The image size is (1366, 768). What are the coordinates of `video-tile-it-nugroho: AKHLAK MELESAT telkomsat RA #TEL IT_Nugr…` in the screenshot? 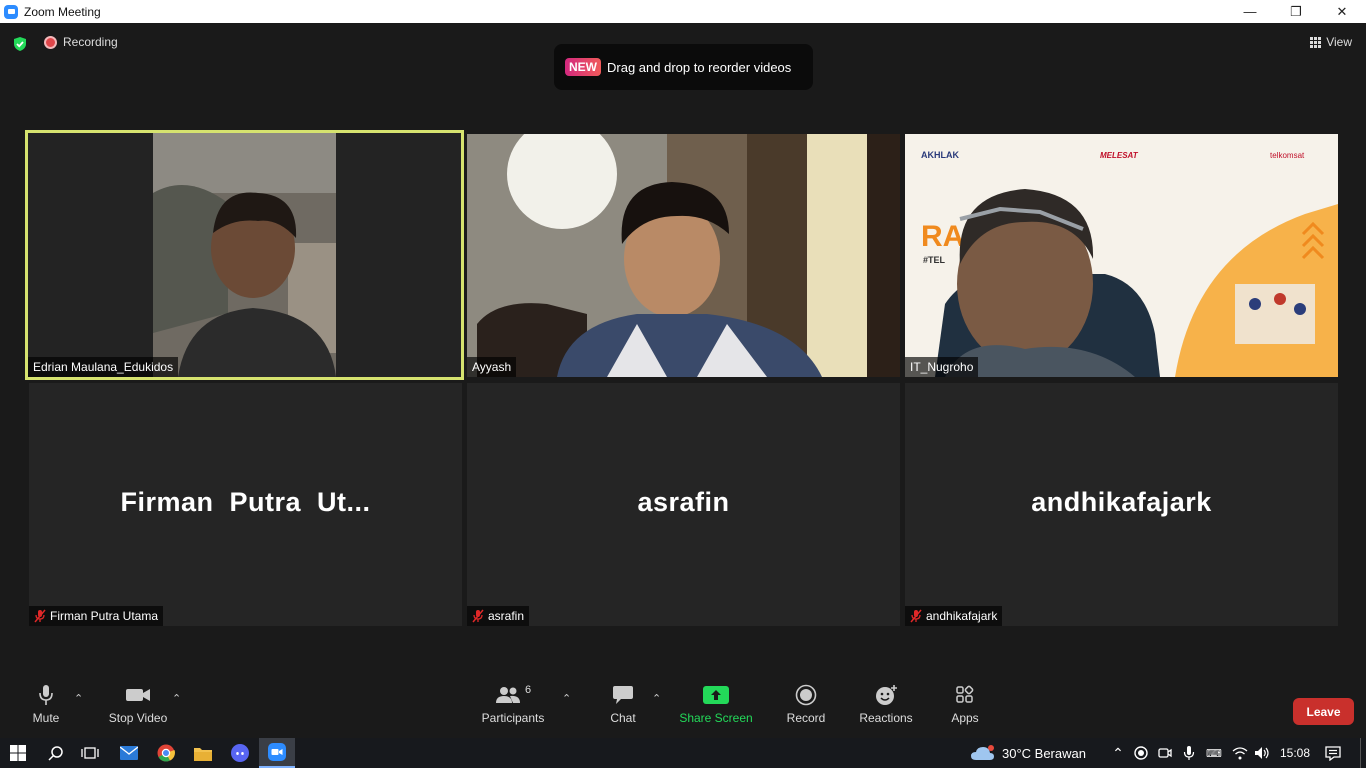 It's located at (1121, 255).